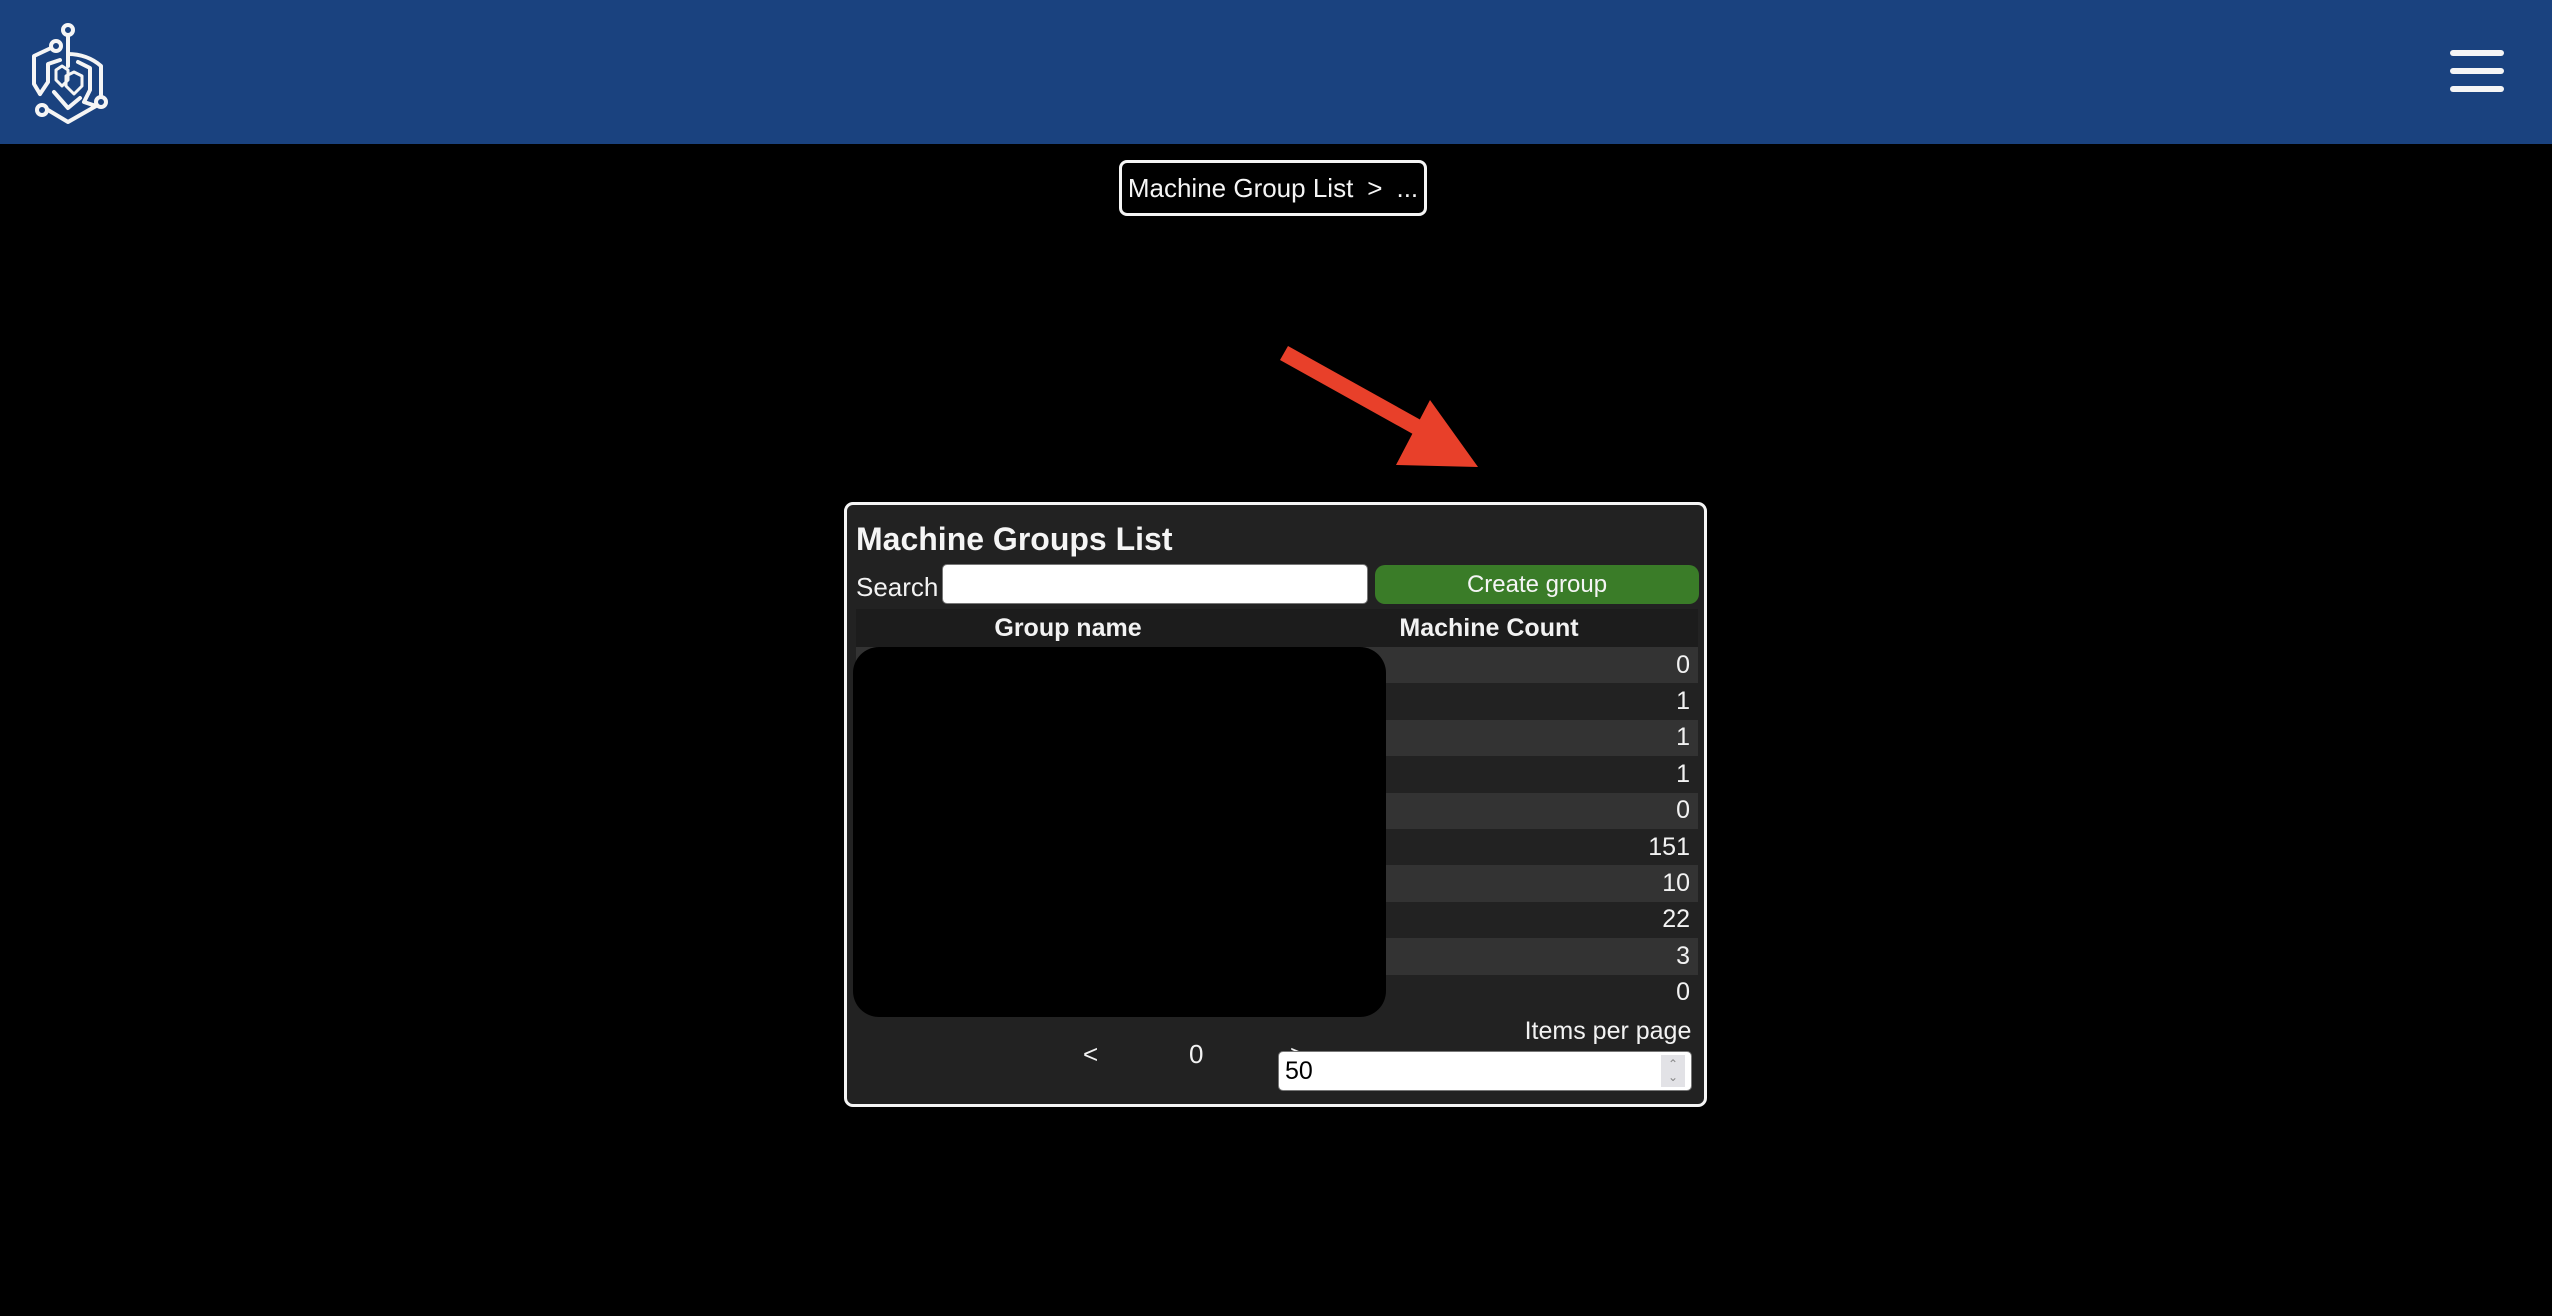 The height and width of the screenshot is (1316, 2552). What do you see at coordinates (1119, 832) in the screenshot?
I see `redacted-group-names-overlay` at bounding box center [1119, 832].